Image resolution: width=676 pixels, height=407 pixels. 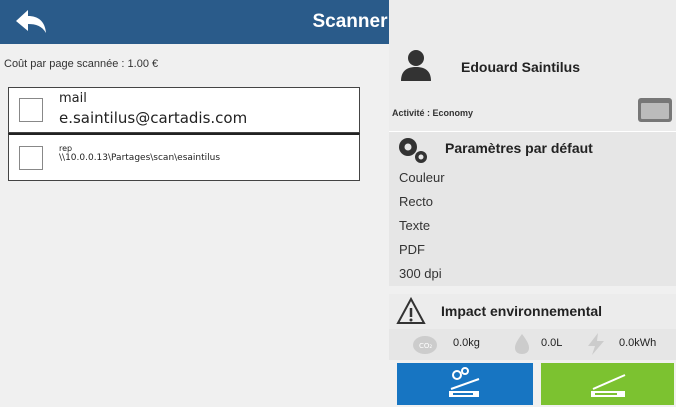 I want to click on page-title: Scanner, so click(x=350, y=21).